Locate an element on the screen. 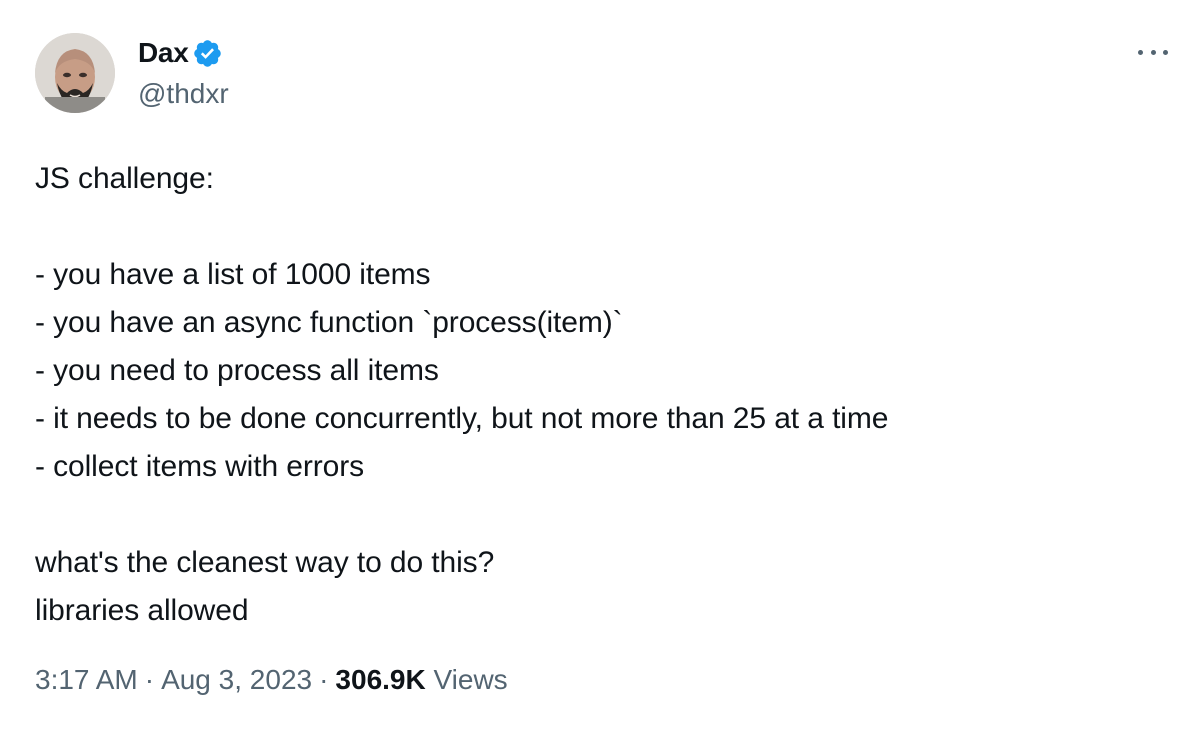 Image resolution: width=1204 pixels, height=730 pixels. views-label: Views is located at coordinates (471, 680).